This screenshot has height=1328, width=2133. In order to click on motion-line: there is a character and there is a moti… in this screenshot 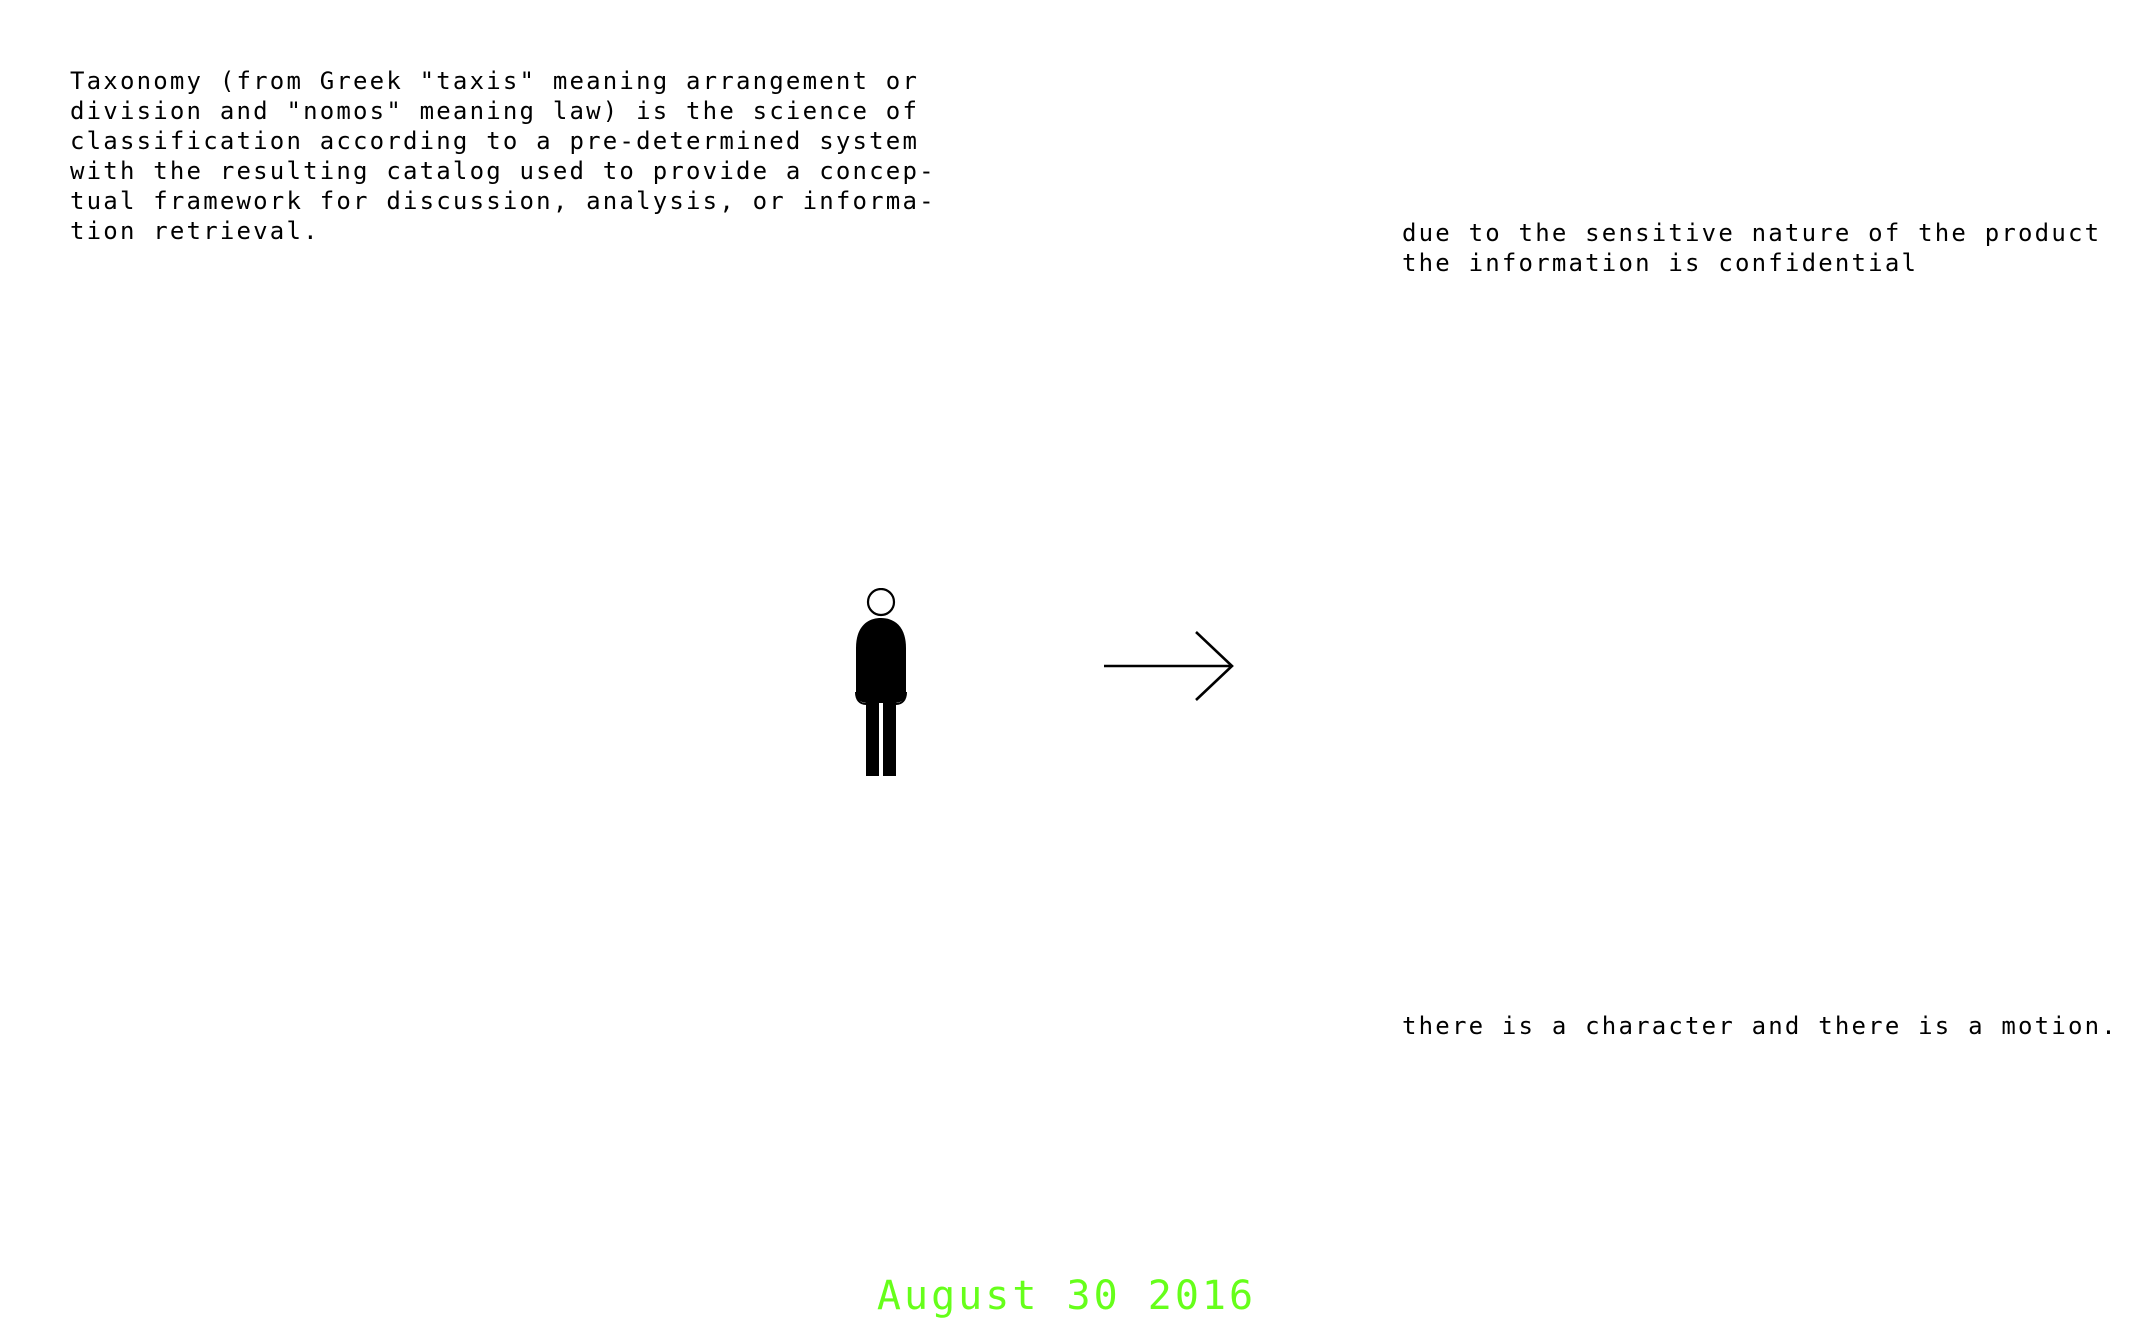, I will do `click(1760, 1026)`.